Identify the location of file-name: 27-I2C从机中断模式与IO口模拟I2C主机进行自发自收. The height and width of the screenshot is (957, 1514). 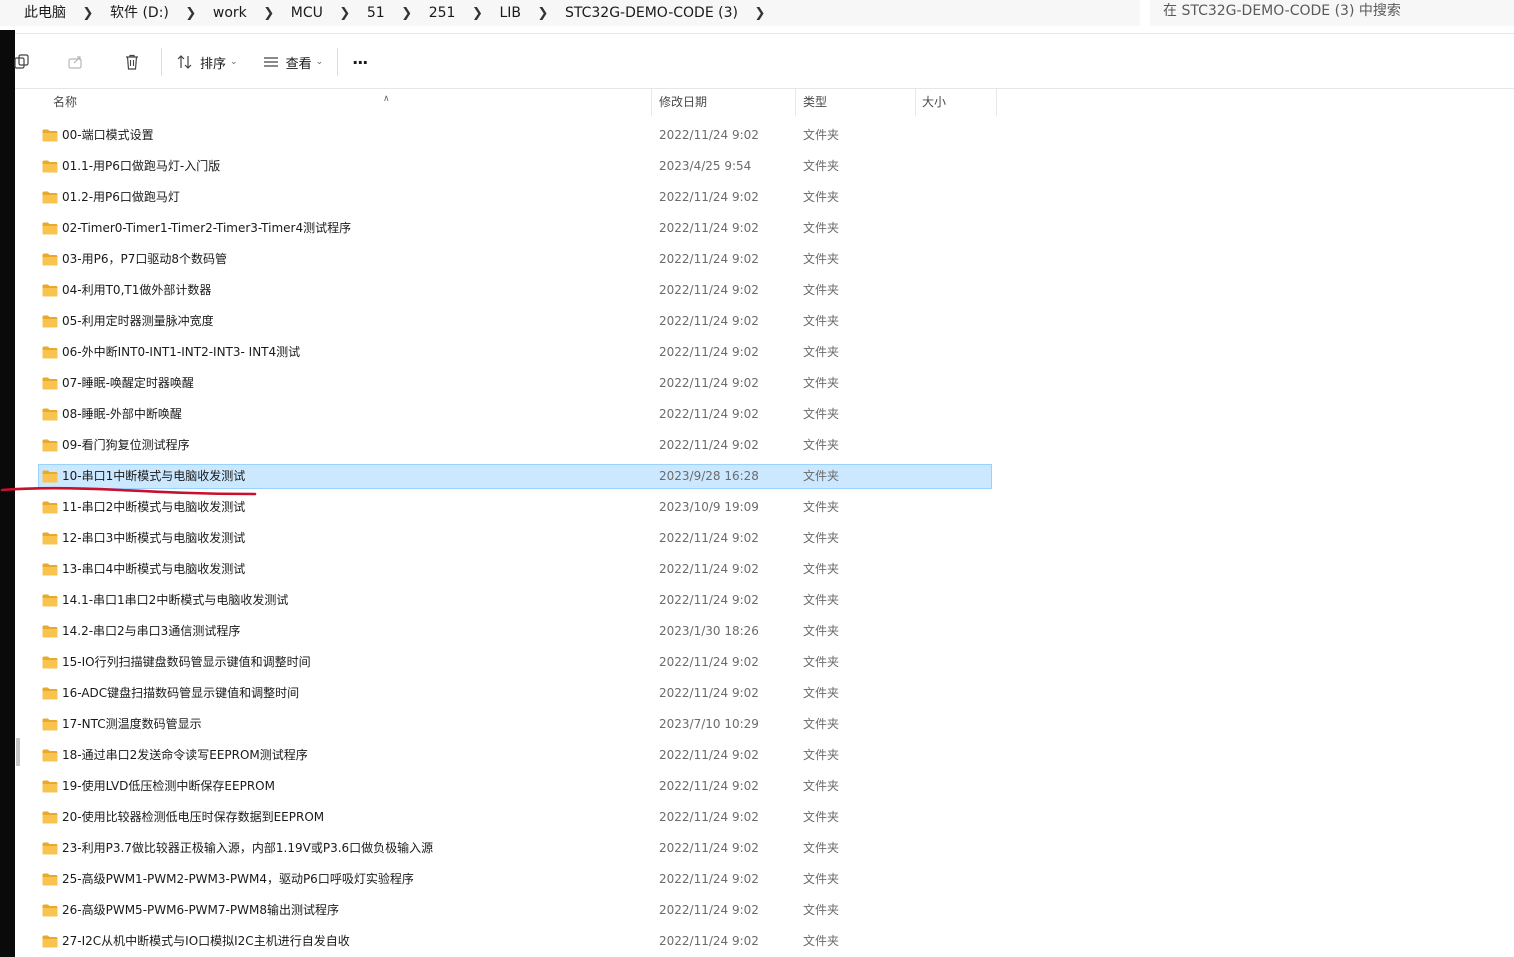
(206, 941).